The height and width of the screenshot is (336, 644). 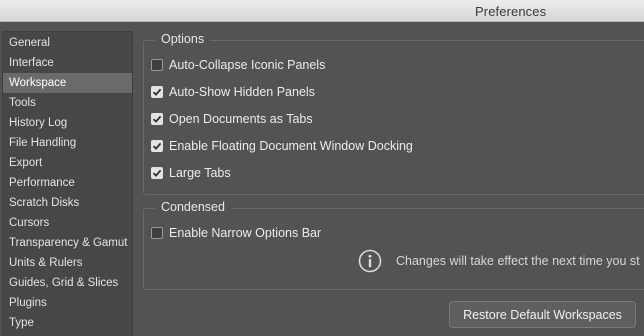 I want to click on sidebar-item-export: Export, so click(x=67, y=163).